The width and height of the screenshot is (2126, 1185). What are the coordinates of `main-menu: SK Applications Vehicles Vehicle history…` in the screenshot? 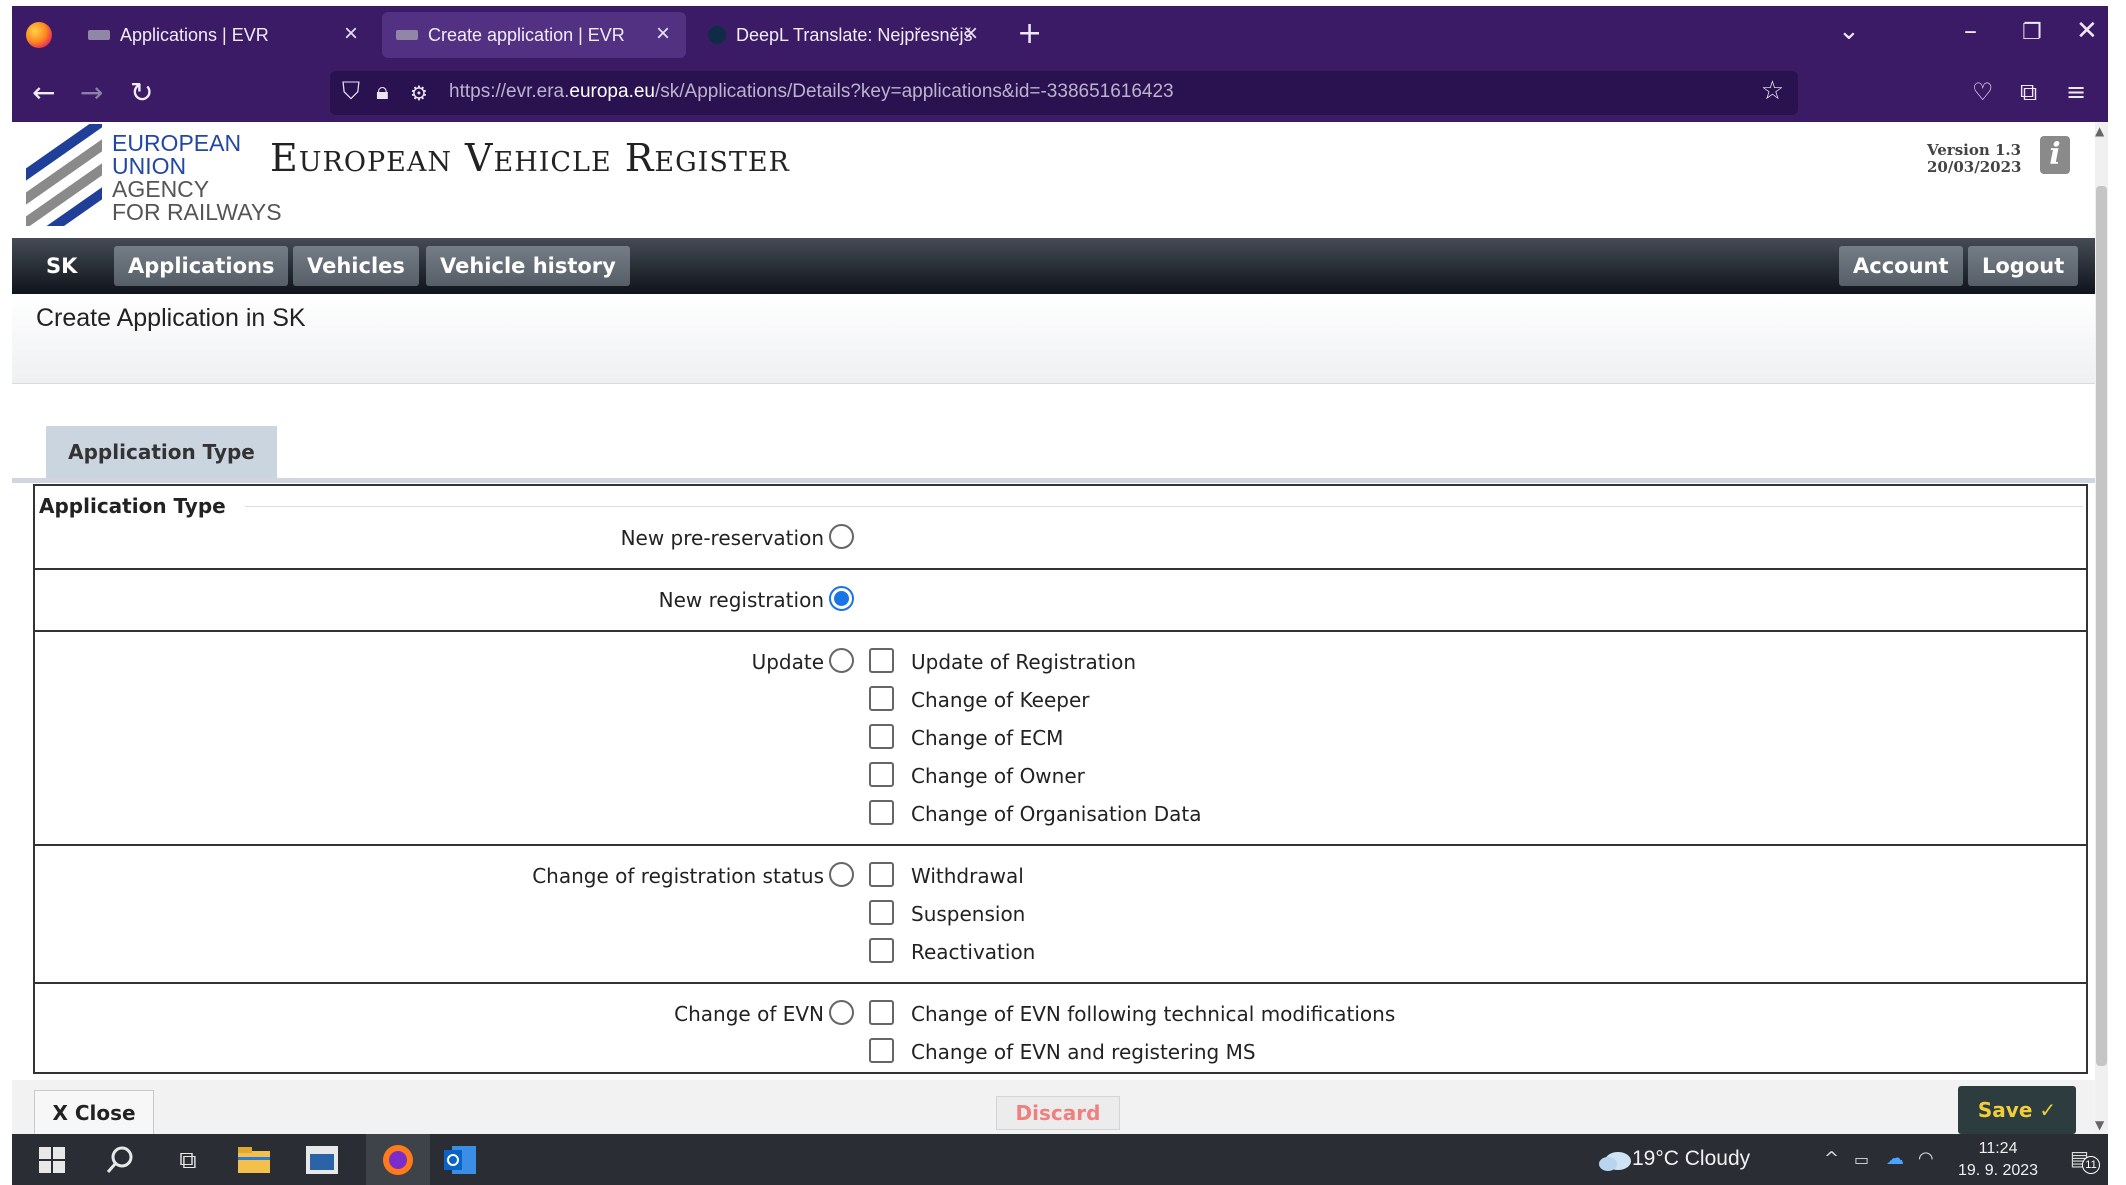 It's located at (1053, 266).